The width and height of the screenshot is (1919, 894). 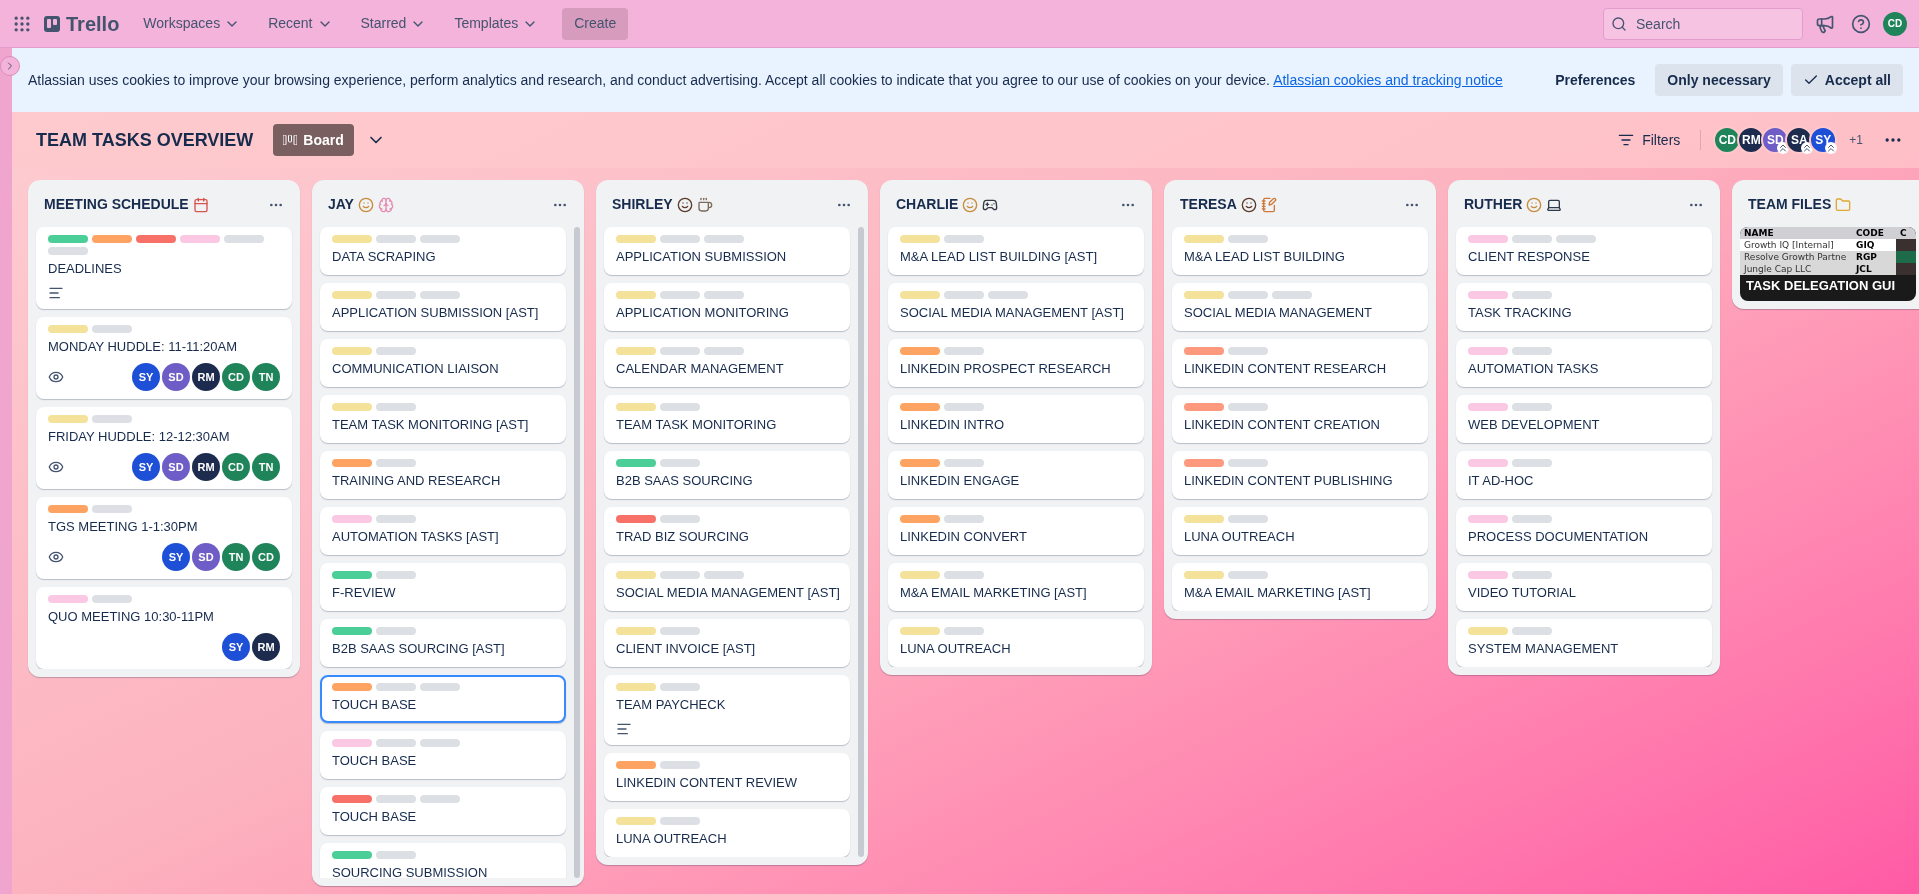 I want to click on task-card: CLIENT RESPONSE, so click(x=1584, y=251).